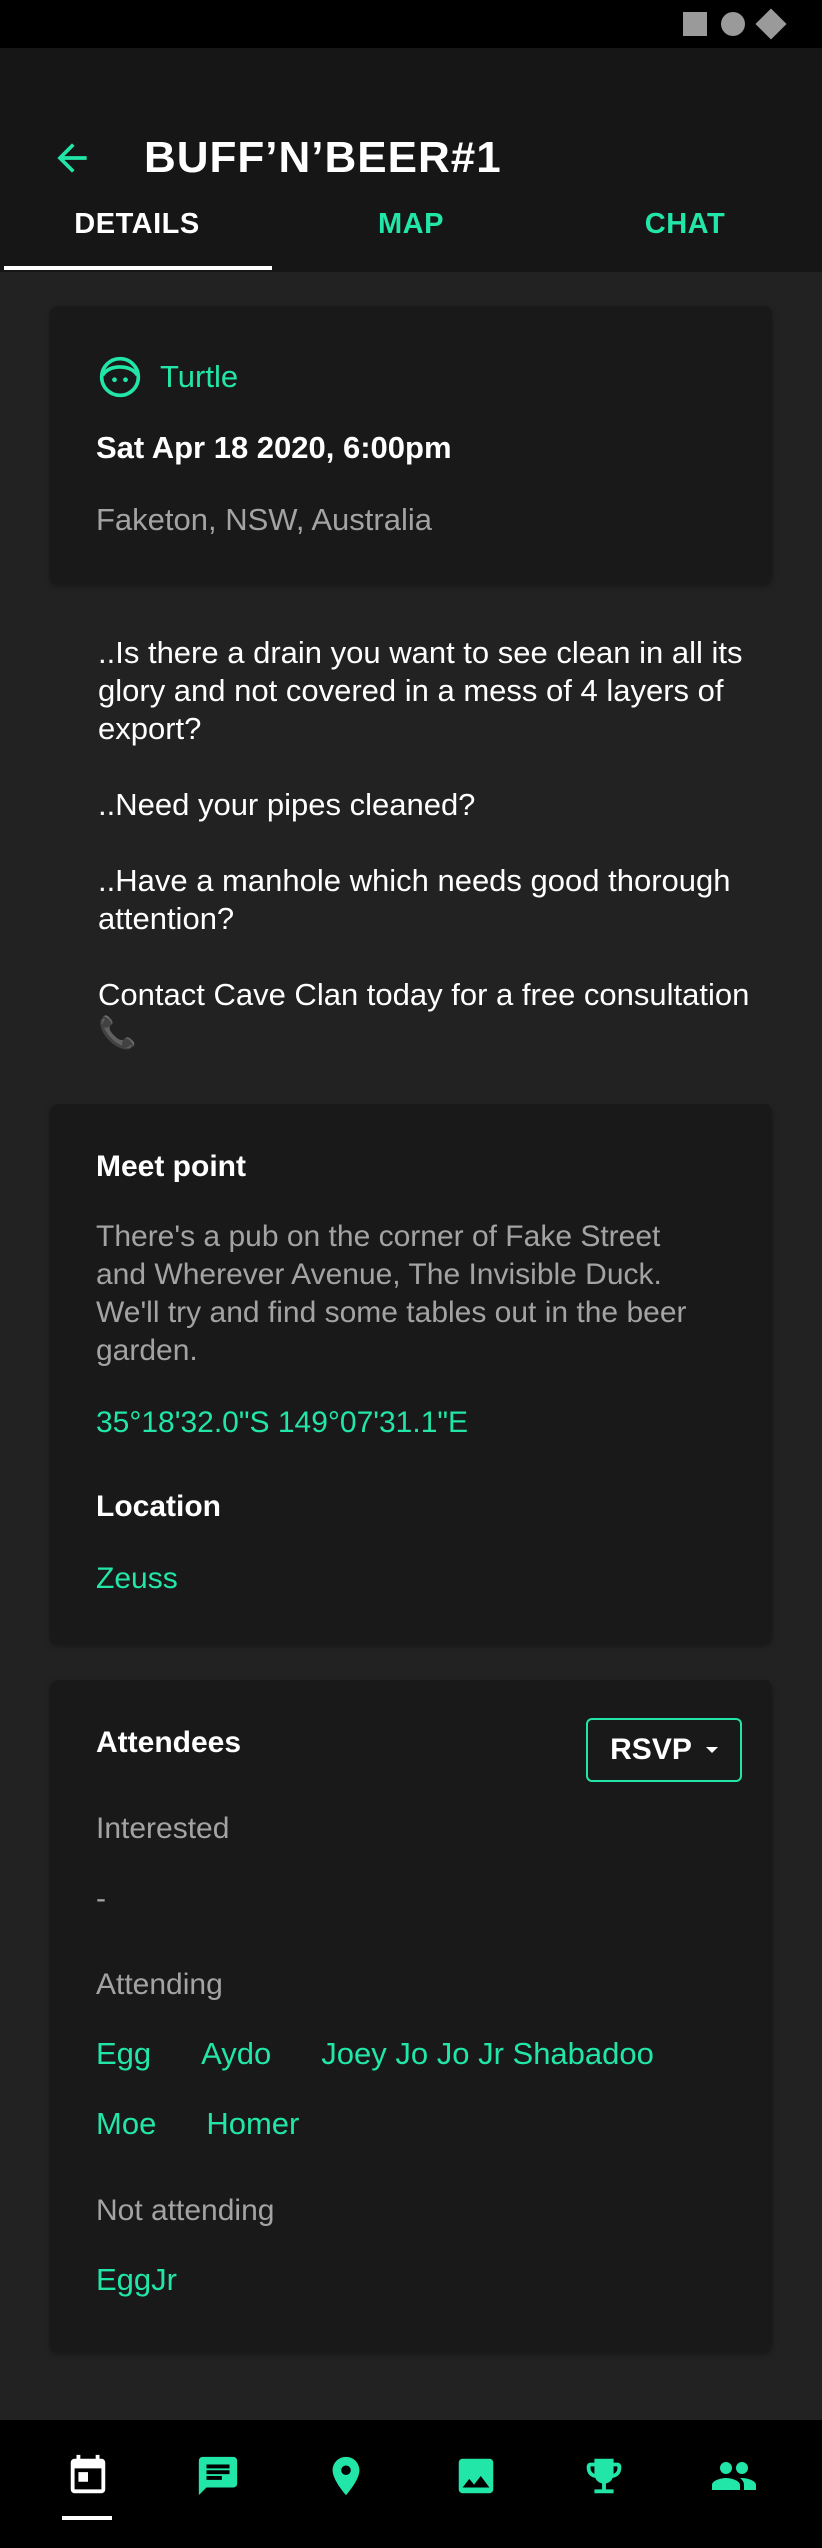 This screenshot has height=2548, width=822. Describe the element at coordinates (252, 2124) in the screenshot. I see `attendee-name: Homer` at that location.